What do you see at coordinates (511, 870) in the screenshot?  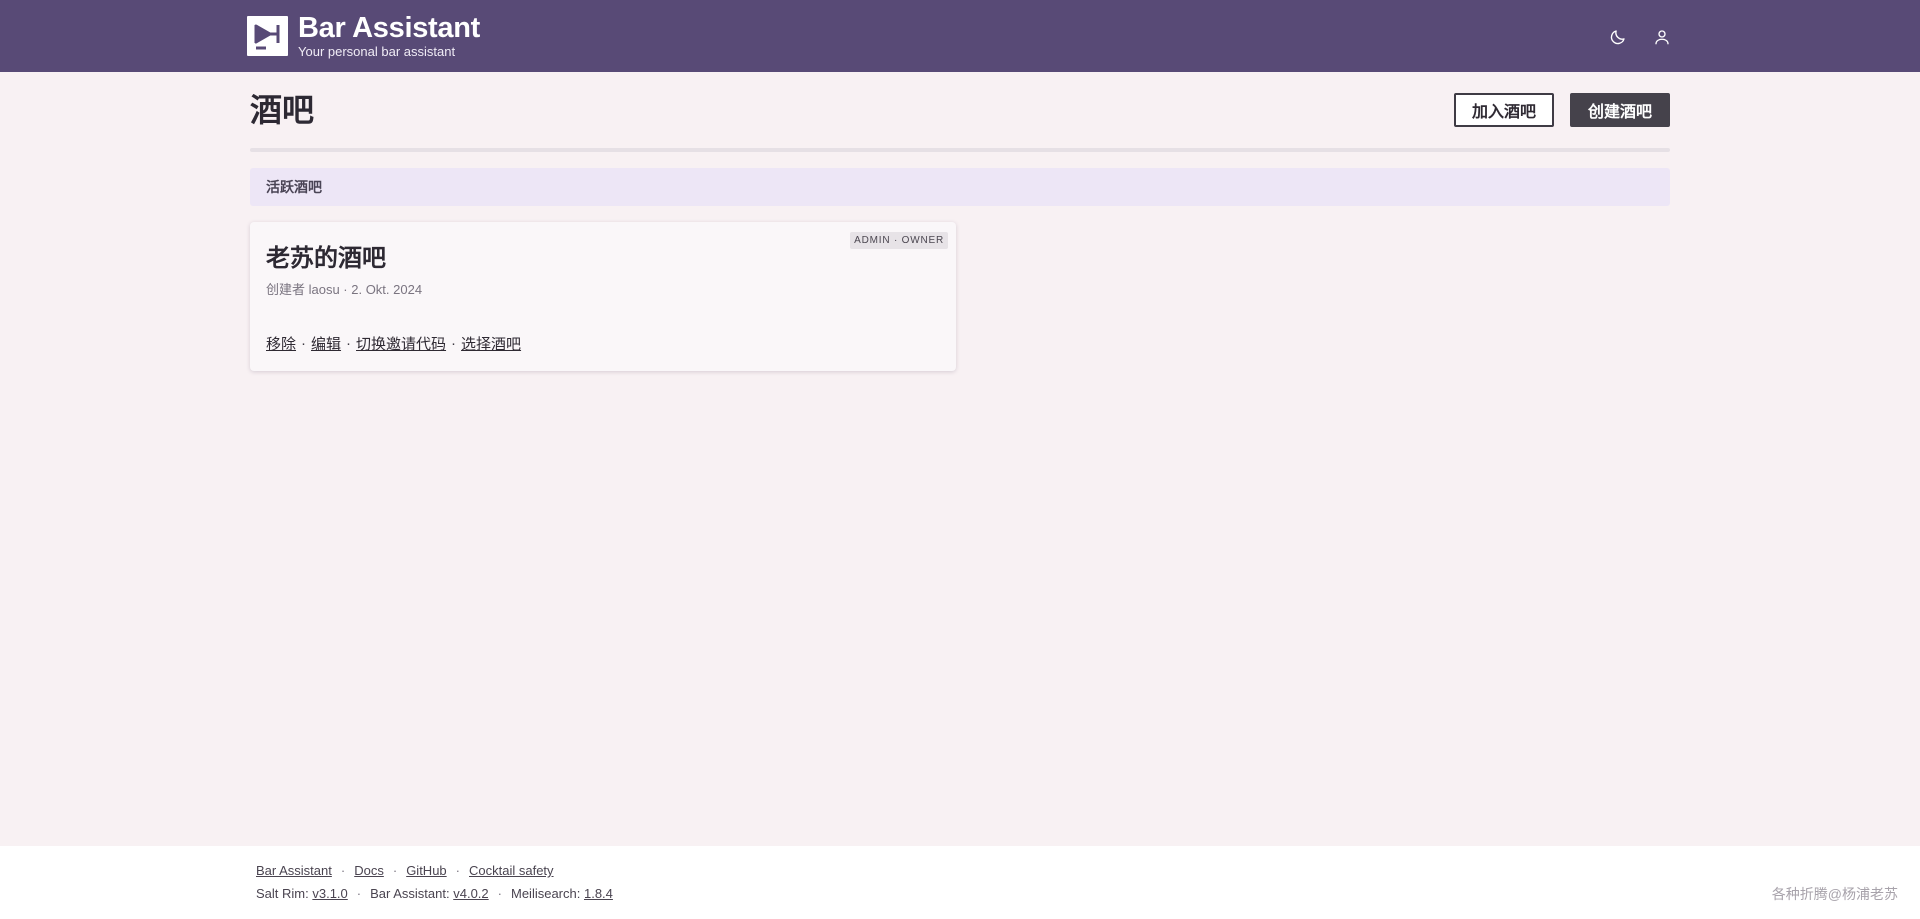 I see `footer-link-cocktail-safety: Cocktail safety` at bounding box center [511, 870].